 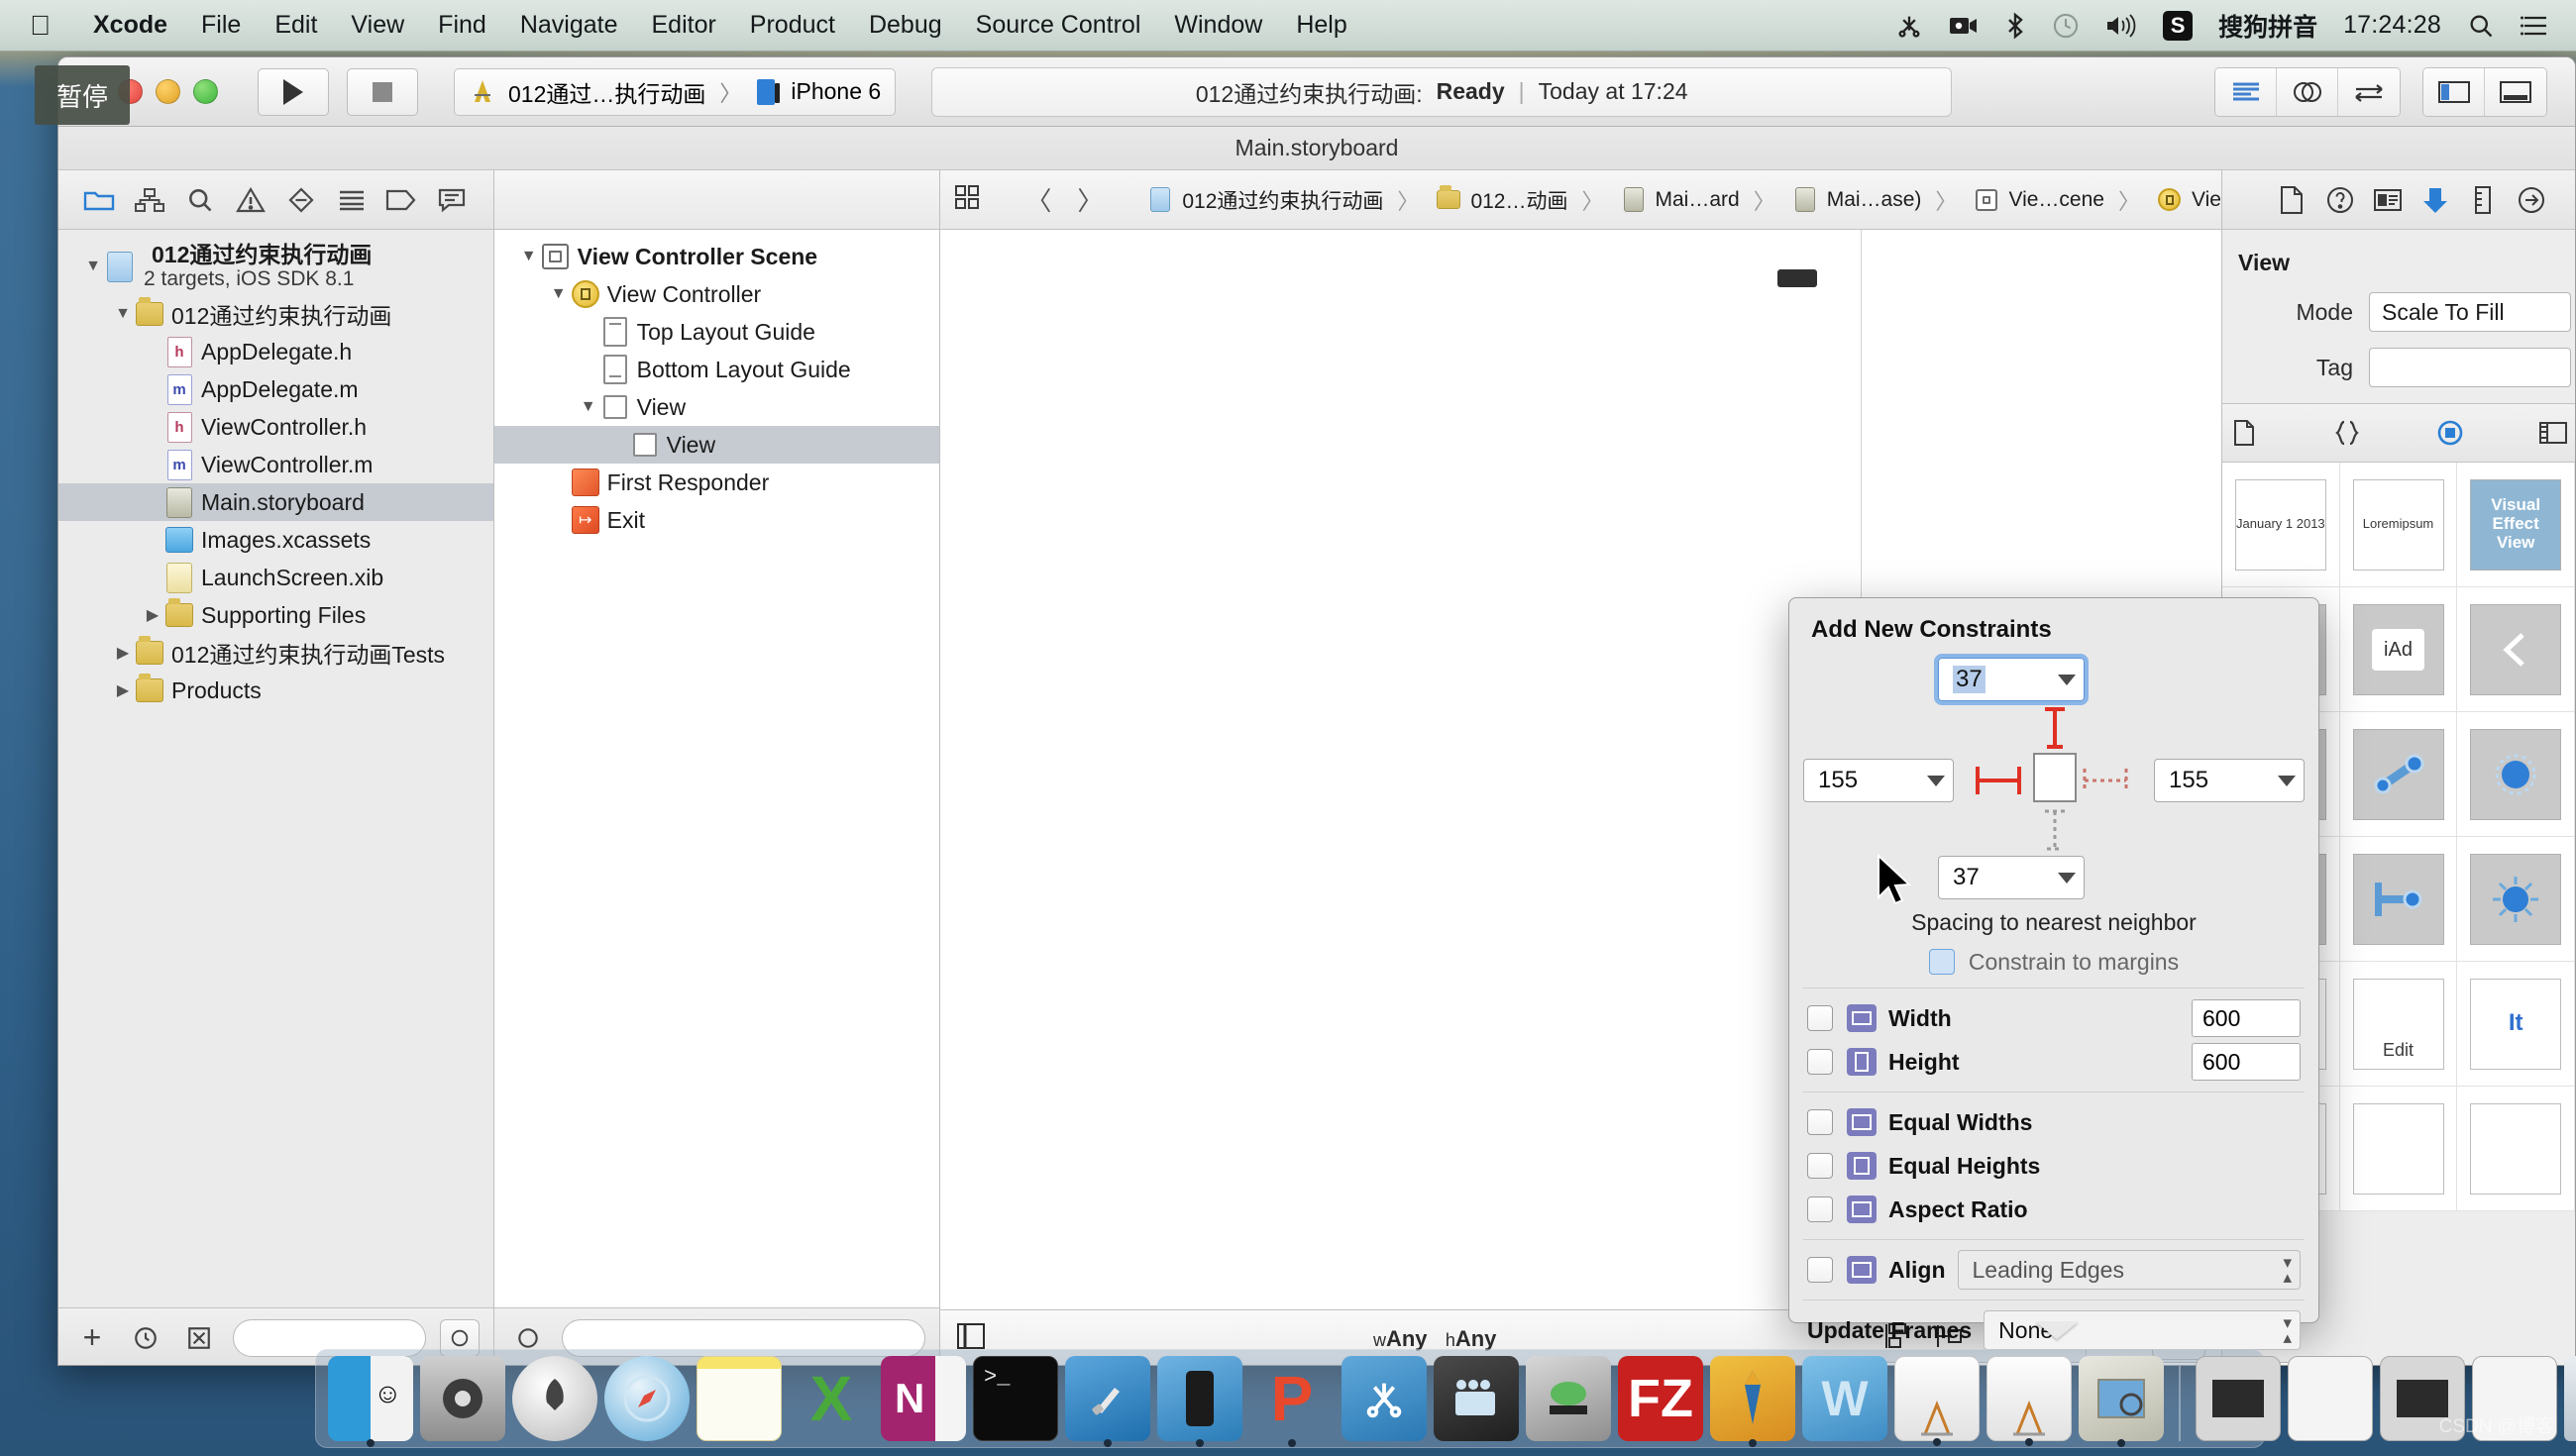 I want to click on width-constraint-row: Width 600, so click(x=2053, y=1018).